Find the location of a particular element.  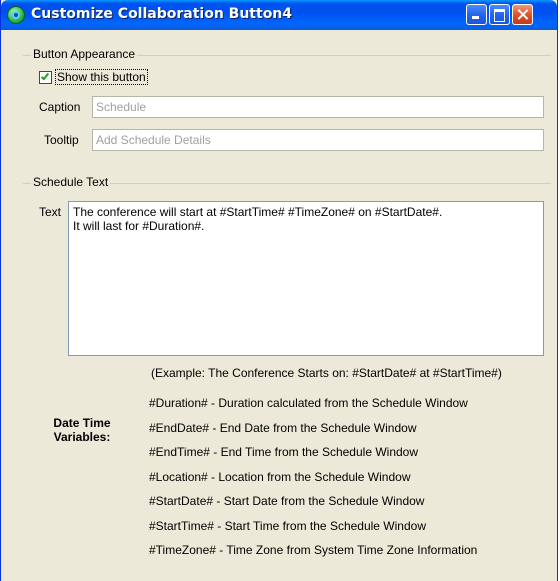

schedule-text-legend: Schedule Text is located at coordinates (71, 182).